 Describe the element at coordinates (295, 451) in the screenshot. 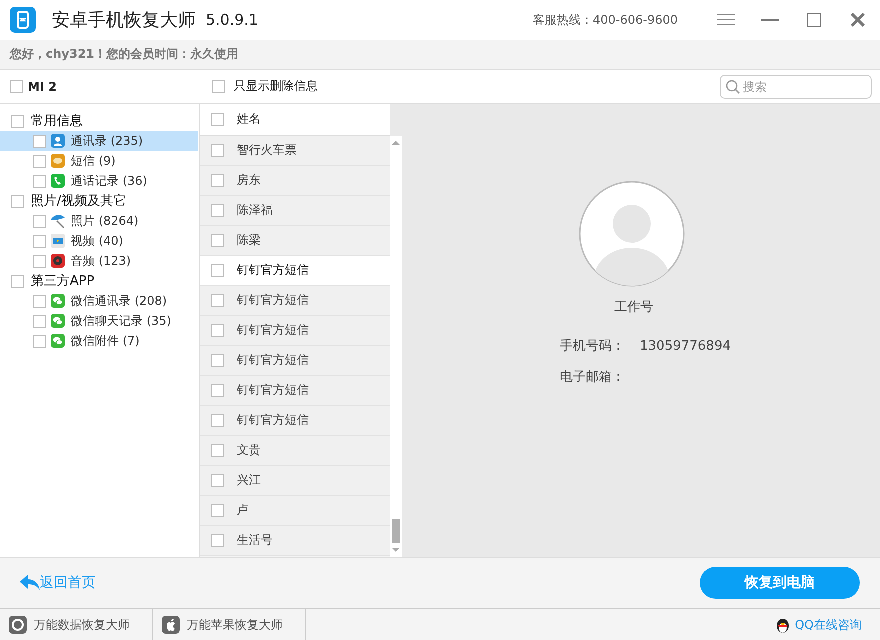

I see `contact-row: 文贵` at that location.